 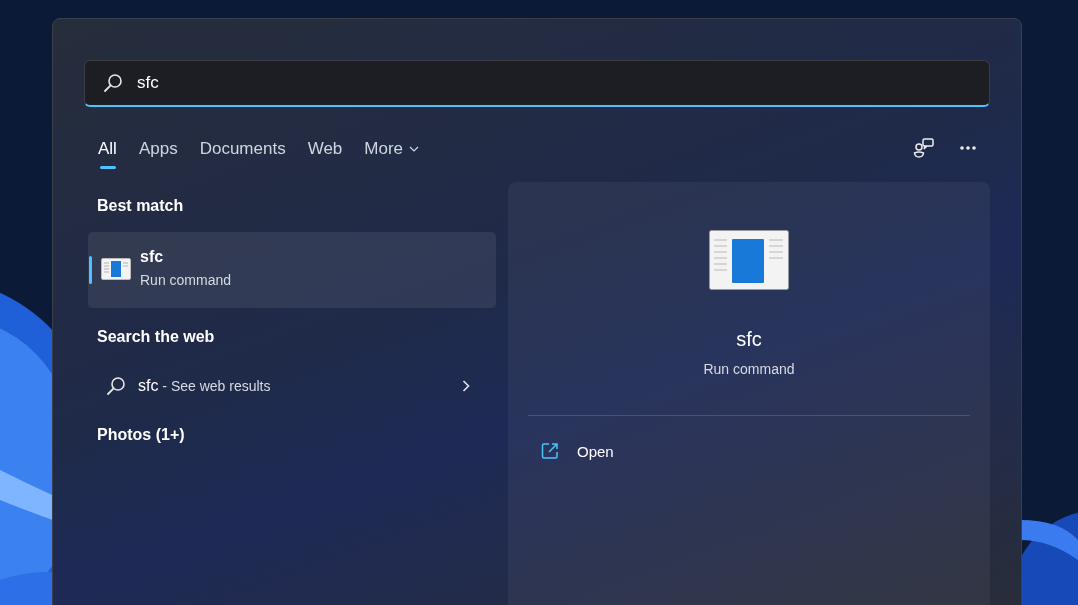 I want to click on chevron-right-icon, so click(x=466, y=386).